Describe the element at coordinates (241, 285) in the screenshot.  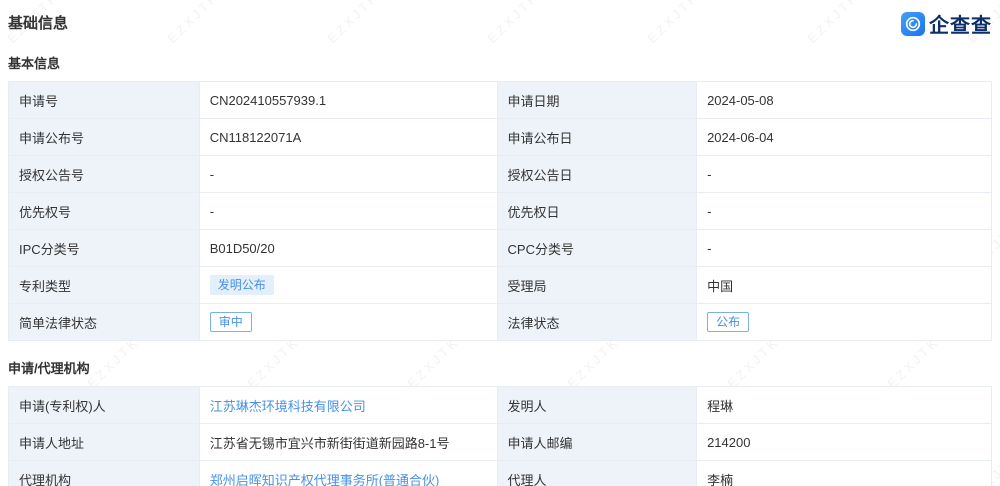
I see `status-badge: 发明公布` at that location.